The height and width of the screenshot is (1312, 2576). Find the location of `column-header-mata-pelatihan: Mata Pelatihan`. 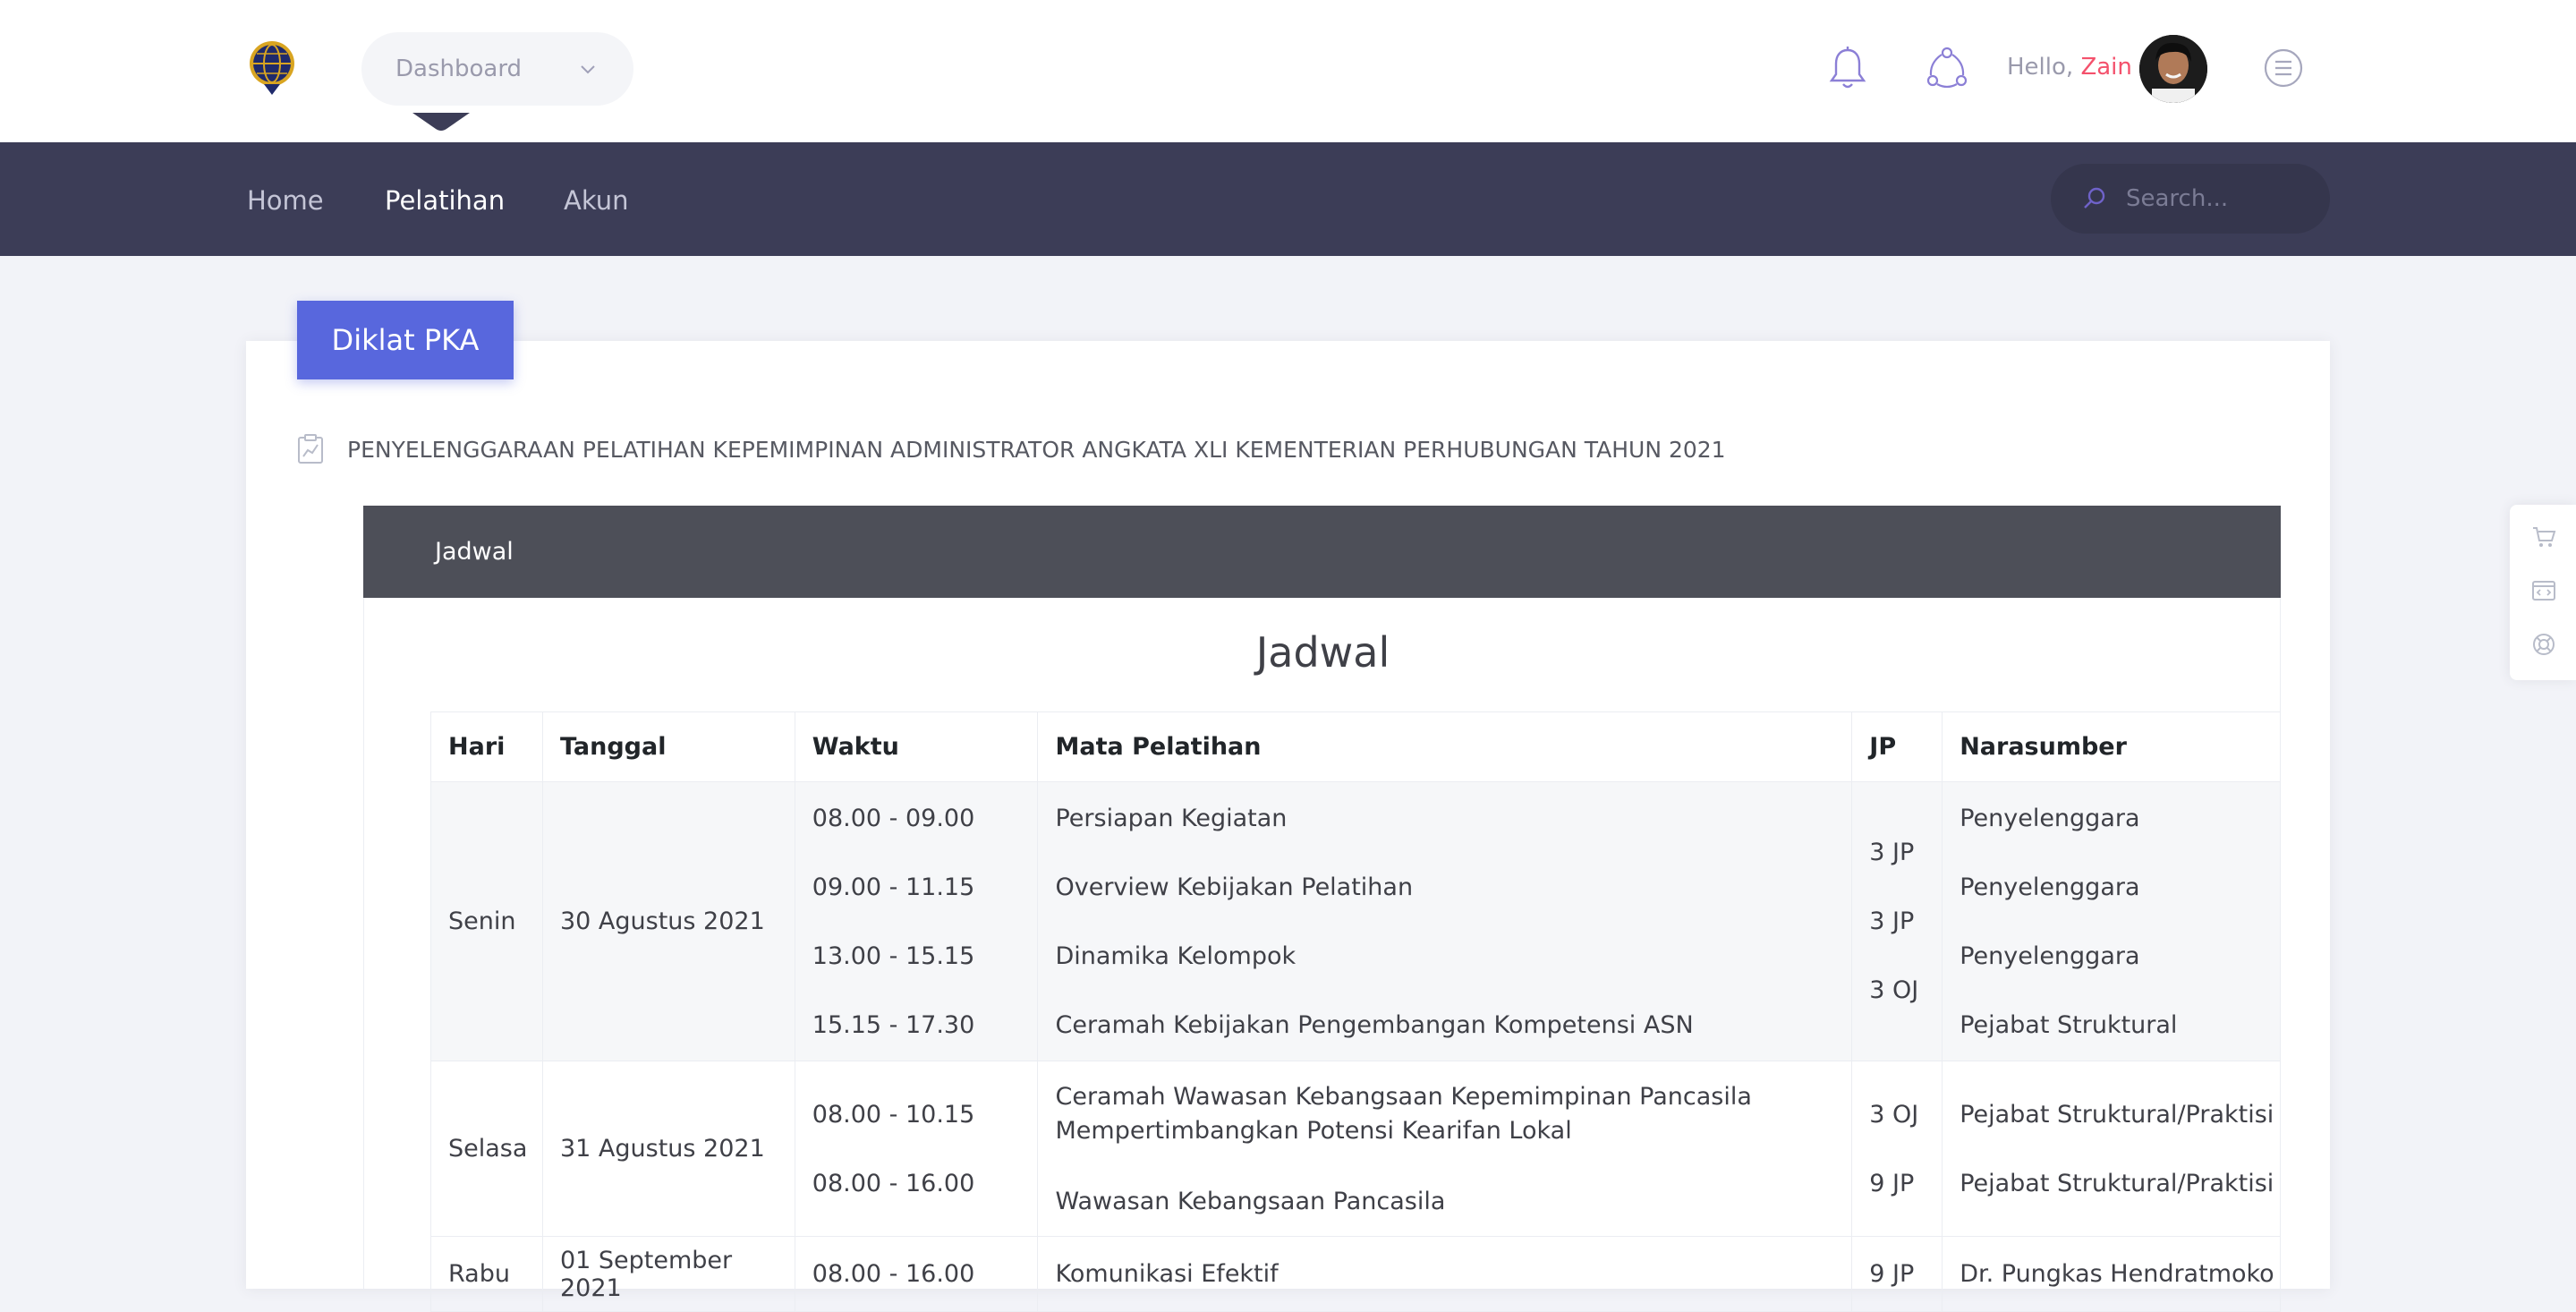

column-header-mata-pelatihan: Mata Pelatihan is located at coordinates (1445, 746).